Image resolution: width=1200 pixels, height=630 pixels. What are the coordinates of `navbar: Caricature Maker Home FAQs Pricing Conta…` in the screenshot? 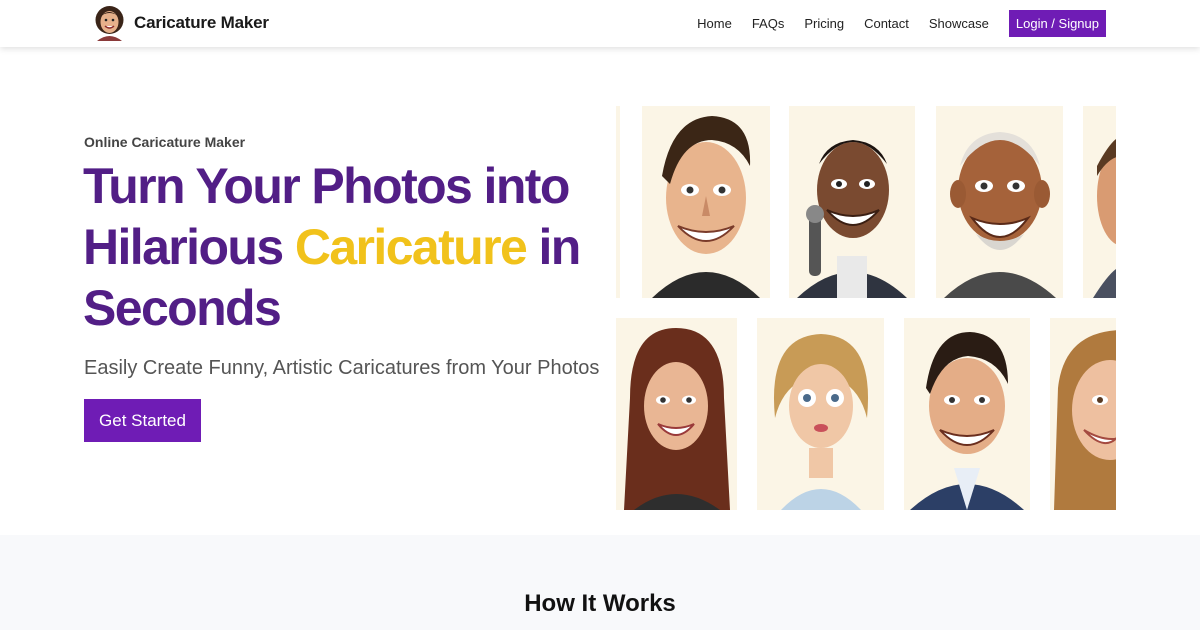 It's located at (600, 23).